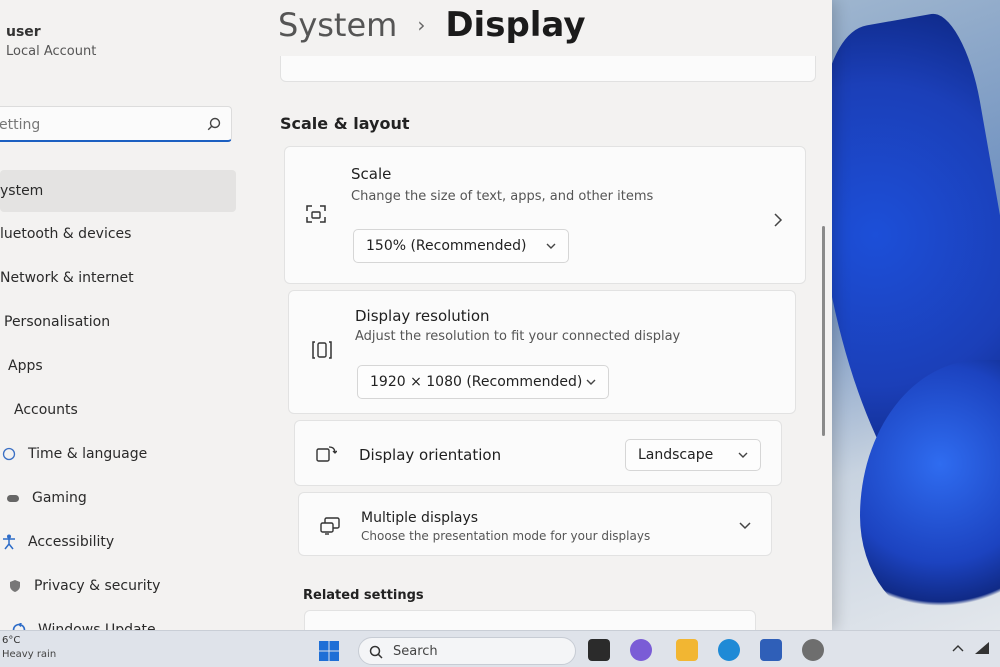 The image size is (1000, 667). What do you see at coordinates (687, 650) in the screenshot?
I see `file-explorer-icon` at bounding box center [687, 650].